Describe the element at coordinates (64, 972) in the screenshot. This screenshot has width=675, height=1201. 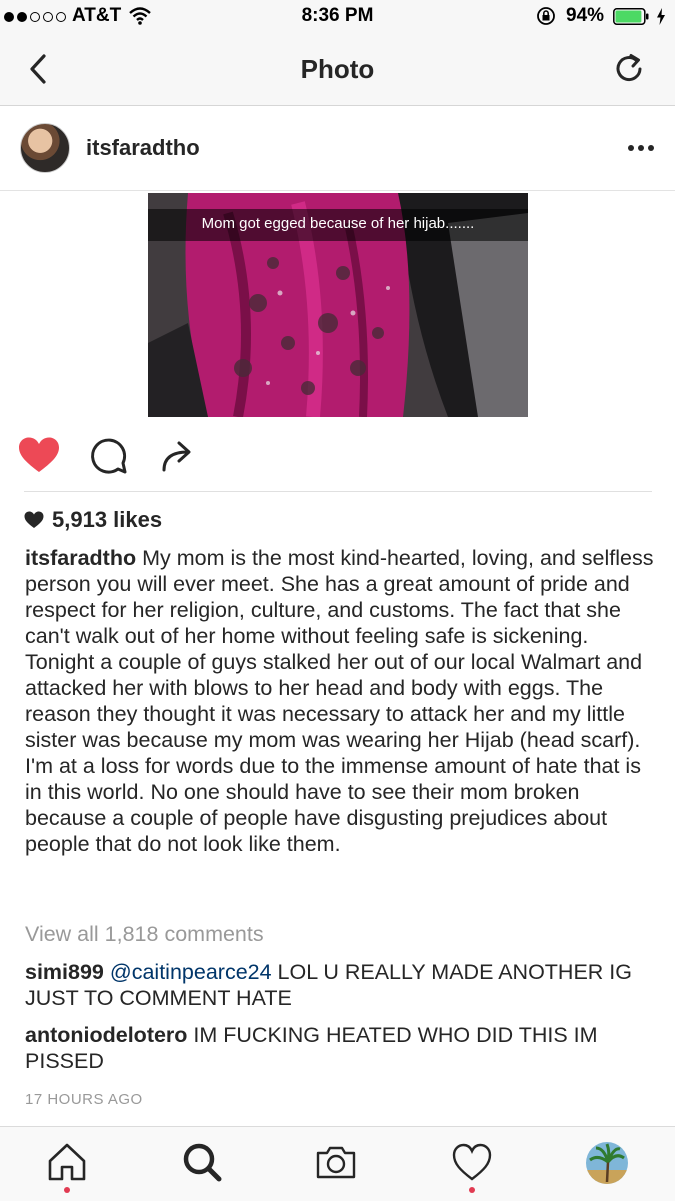
I see `comment-username: simi899` at that location.